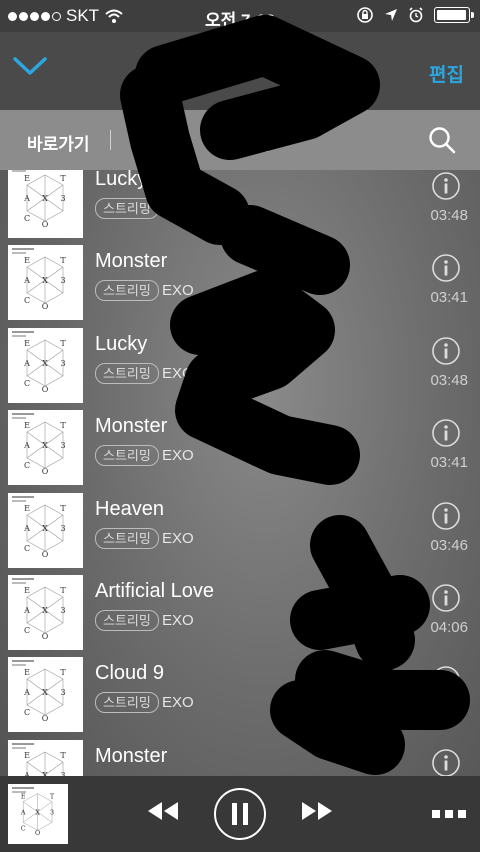 The width and height of the screenshot is (480, 852). What do you see at coordinates (240, 757) in the screenshot?
I see `track-row: ETAX3COMonster` at bounding box center [240, 757].